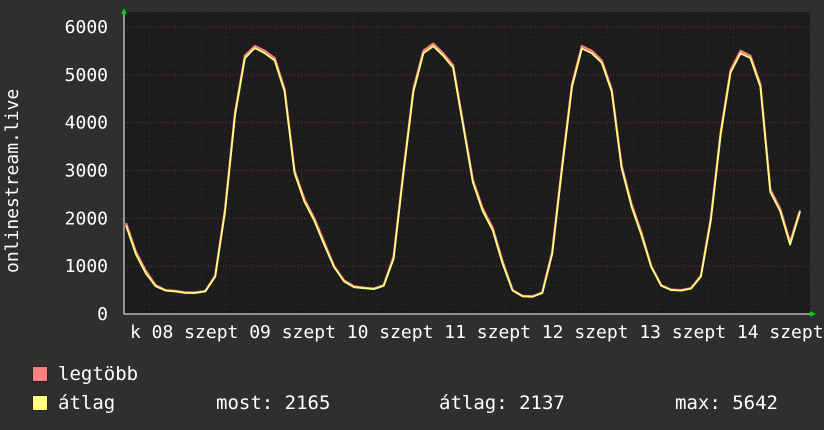  What do you see at coordinates (813, 314) in the screenshot?
I see `x-axis-arrow` at bounding box center [813, 314].